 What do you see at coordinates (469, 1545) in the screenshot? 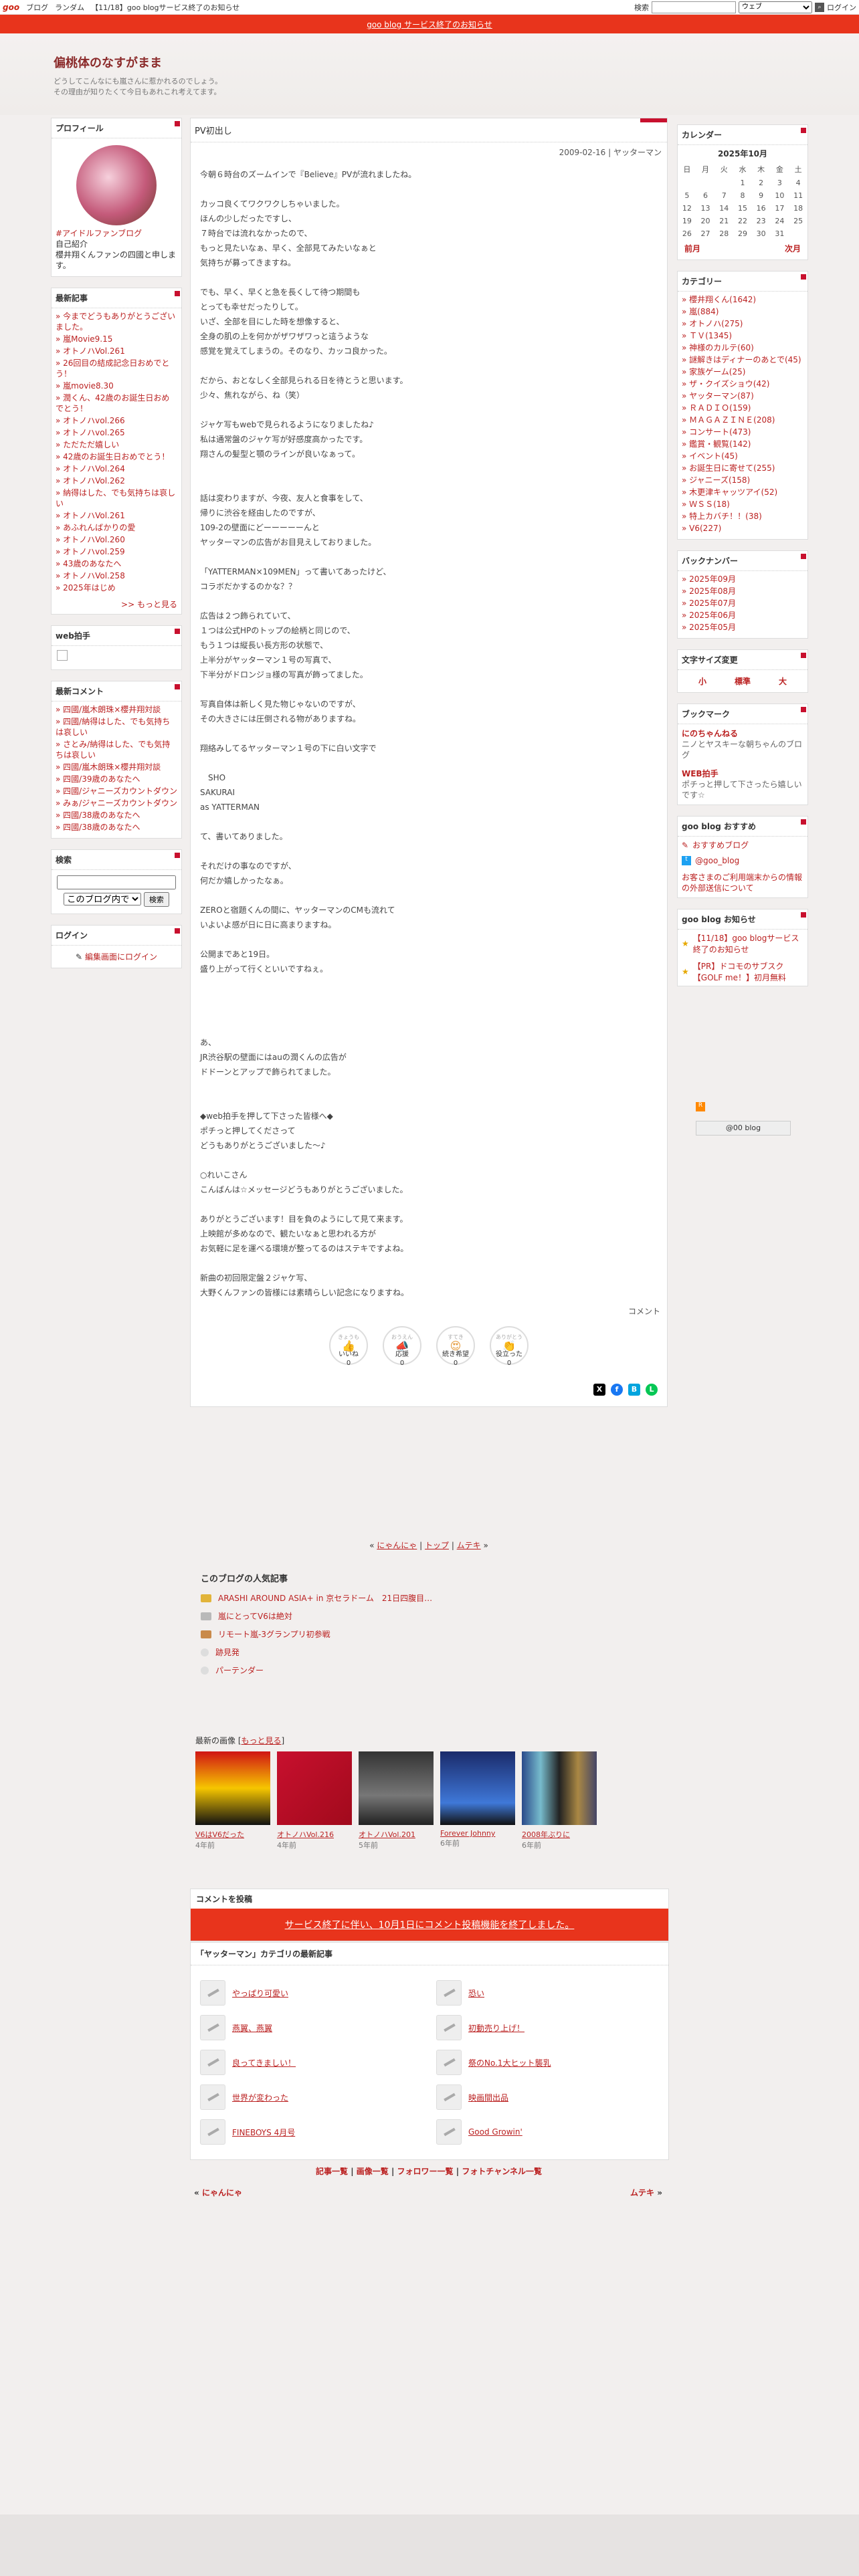
I see `next-post-link: ムテキ` at bounding box center [469, 1545].